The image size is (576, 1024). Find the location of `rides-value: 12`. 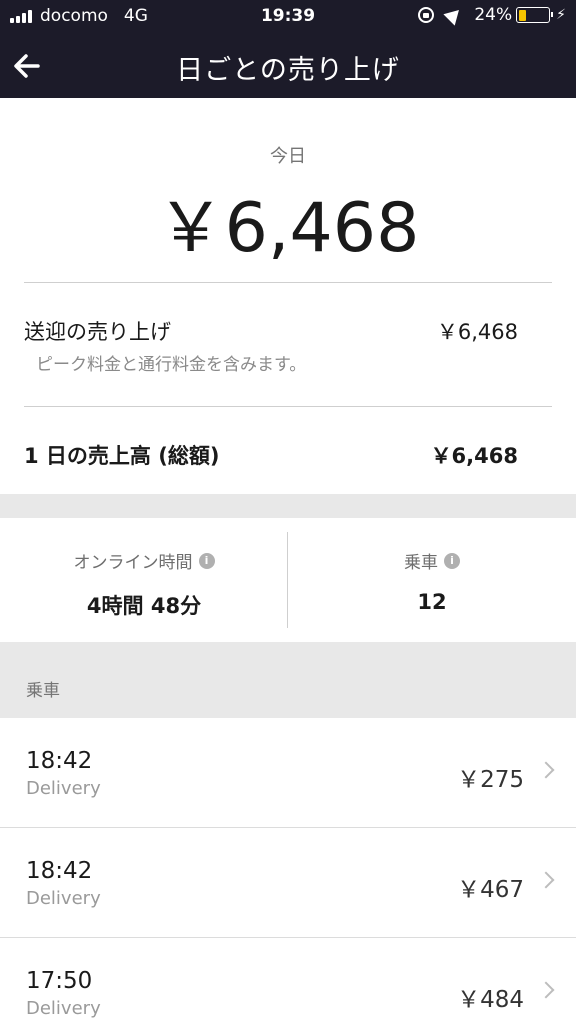

rides-value: 12 is located at coordinates (432, 602).